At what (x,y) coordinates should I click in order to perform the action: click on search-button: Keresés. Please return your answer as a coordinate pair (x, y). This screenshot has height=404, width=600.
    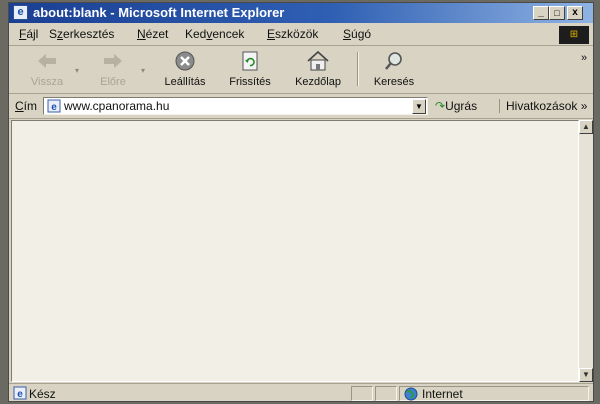
    Looking at the image, I should click on (394, 67).